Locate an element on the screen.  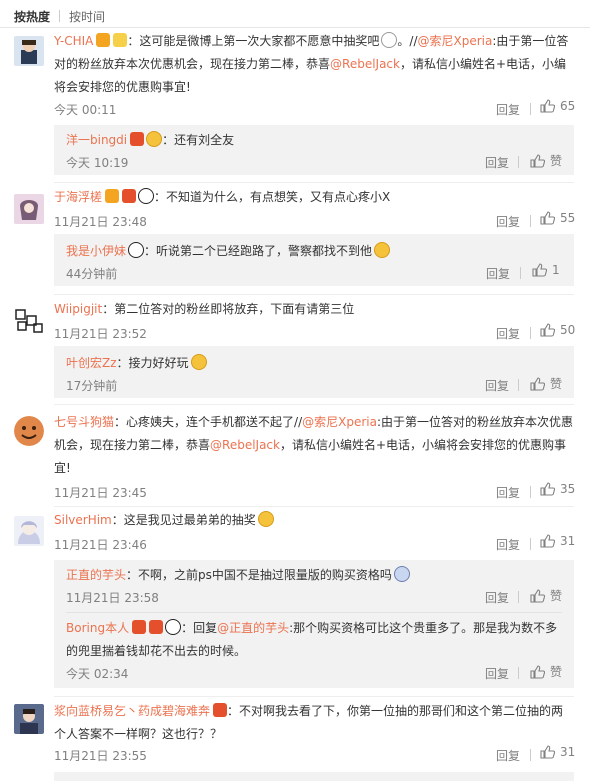
reply-box is located at coordinates (314, 776).